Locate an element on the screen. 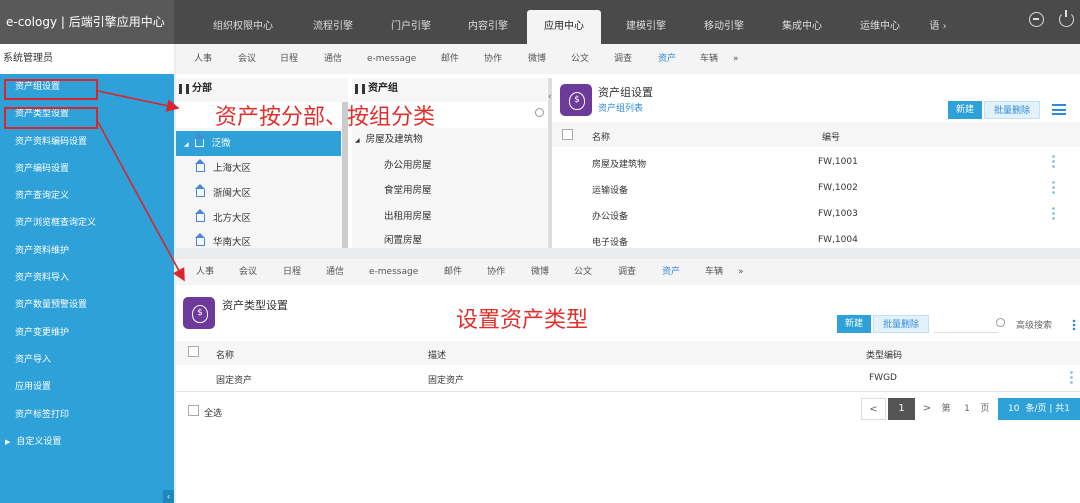 The height and width of the screenshot is (503, 1080). tree-node-label: 上海大区 is located at coordinates (232, 168).